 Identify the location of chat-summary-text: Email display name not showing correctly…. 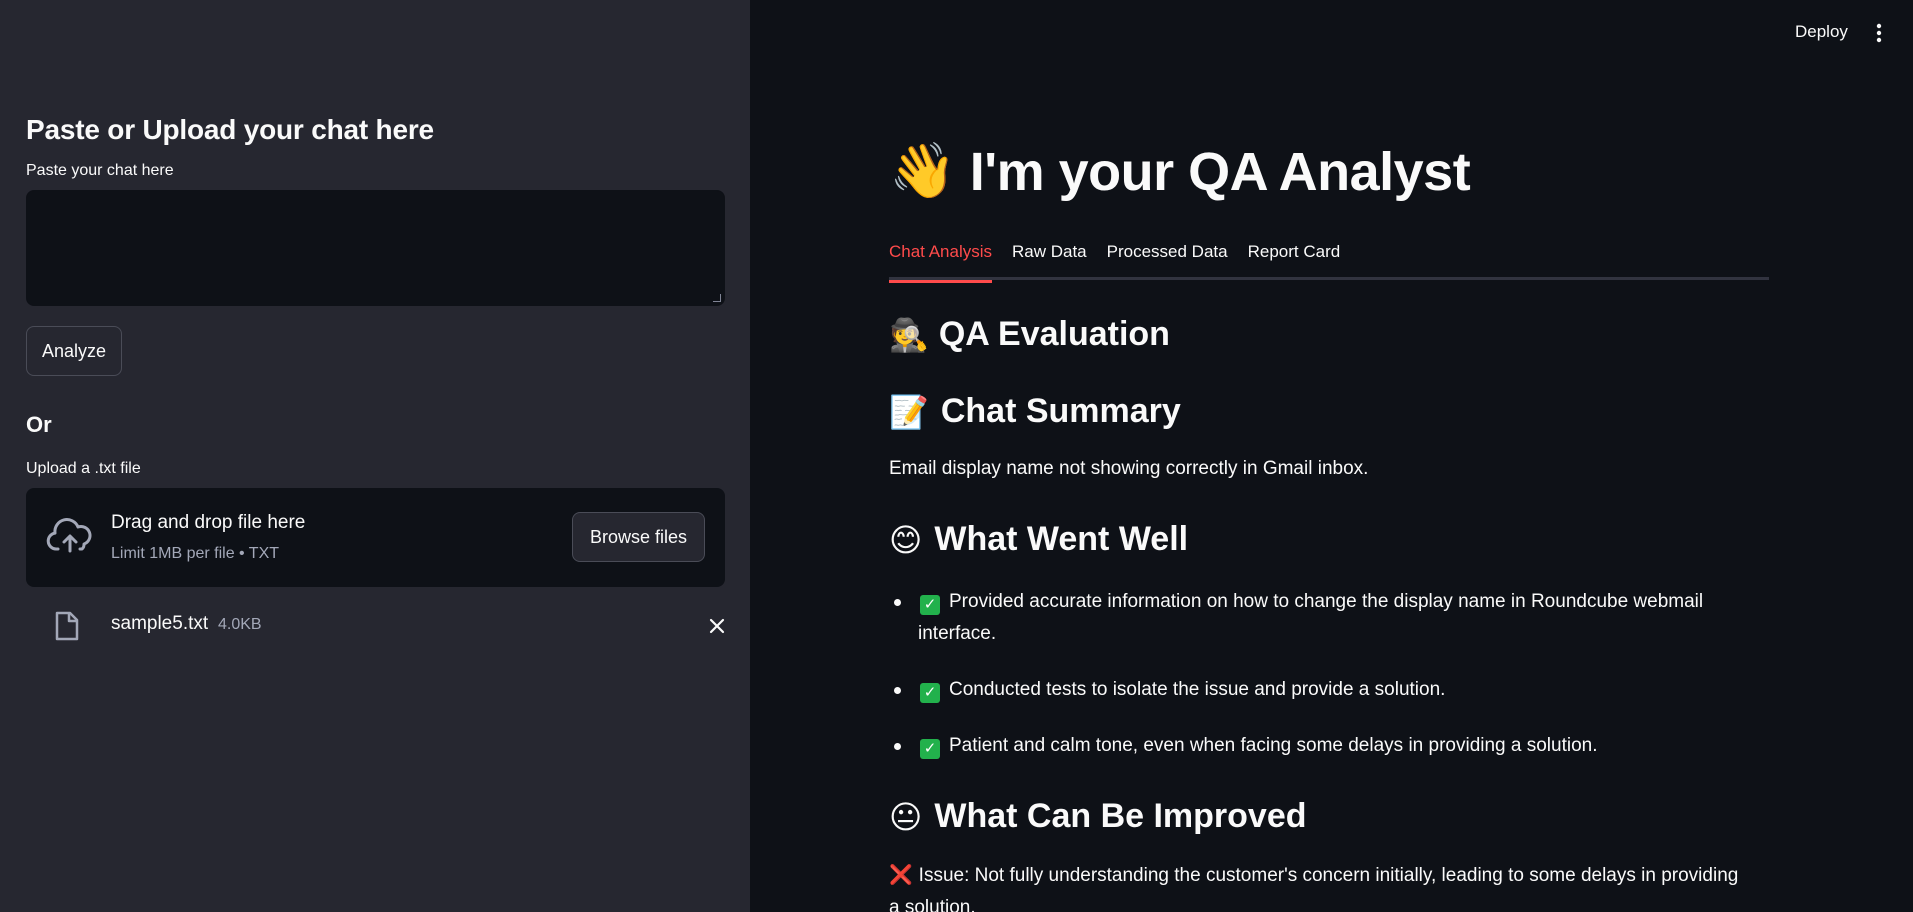
(1129, 468).